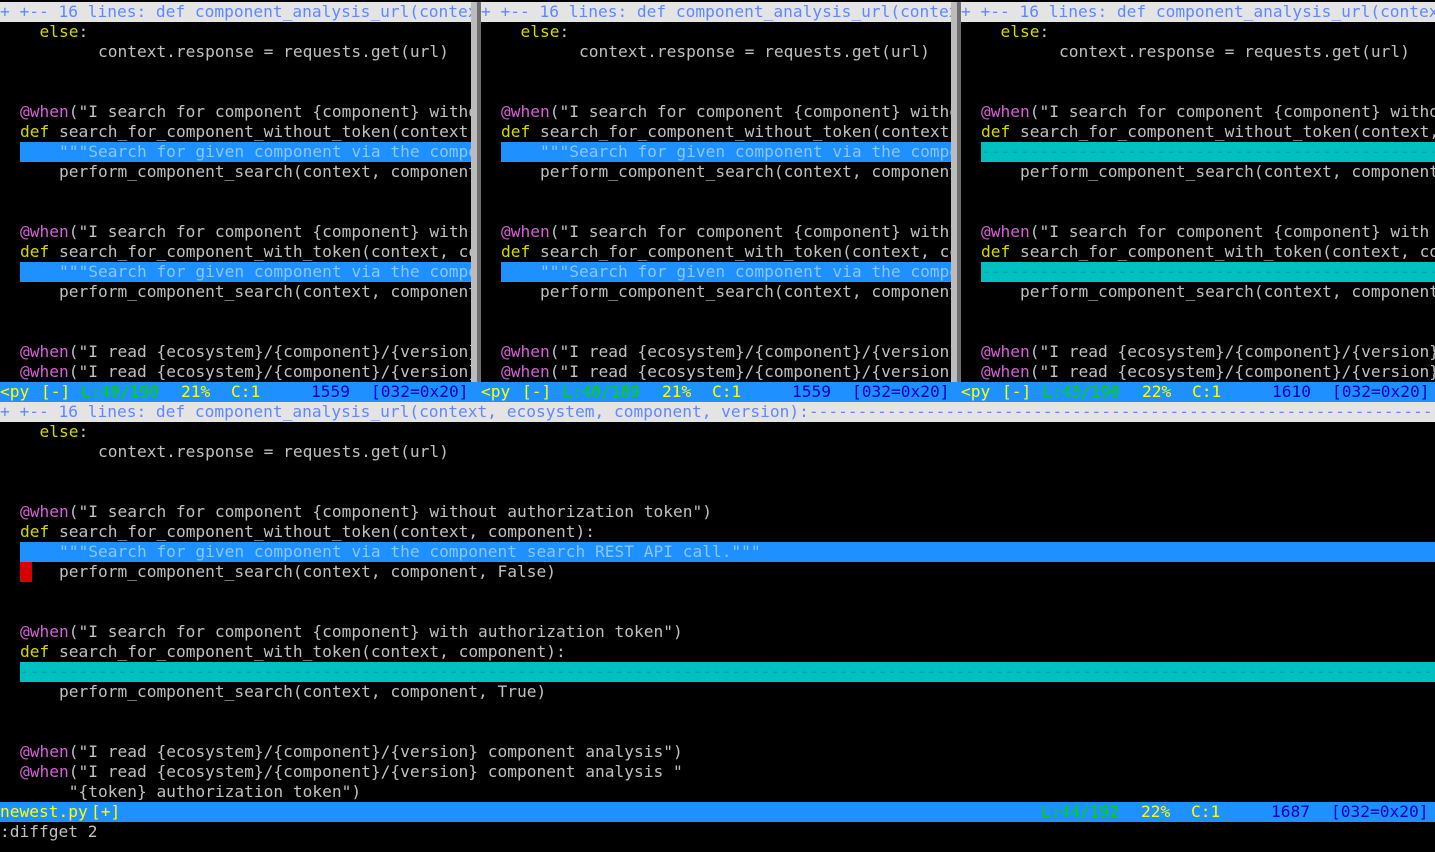 This screenshot has height=852, width=1435. What do you see at coordinates (48, 832) in the screenshot?
I see `command-line: :diffget 2` at bounding box center [48, 832].